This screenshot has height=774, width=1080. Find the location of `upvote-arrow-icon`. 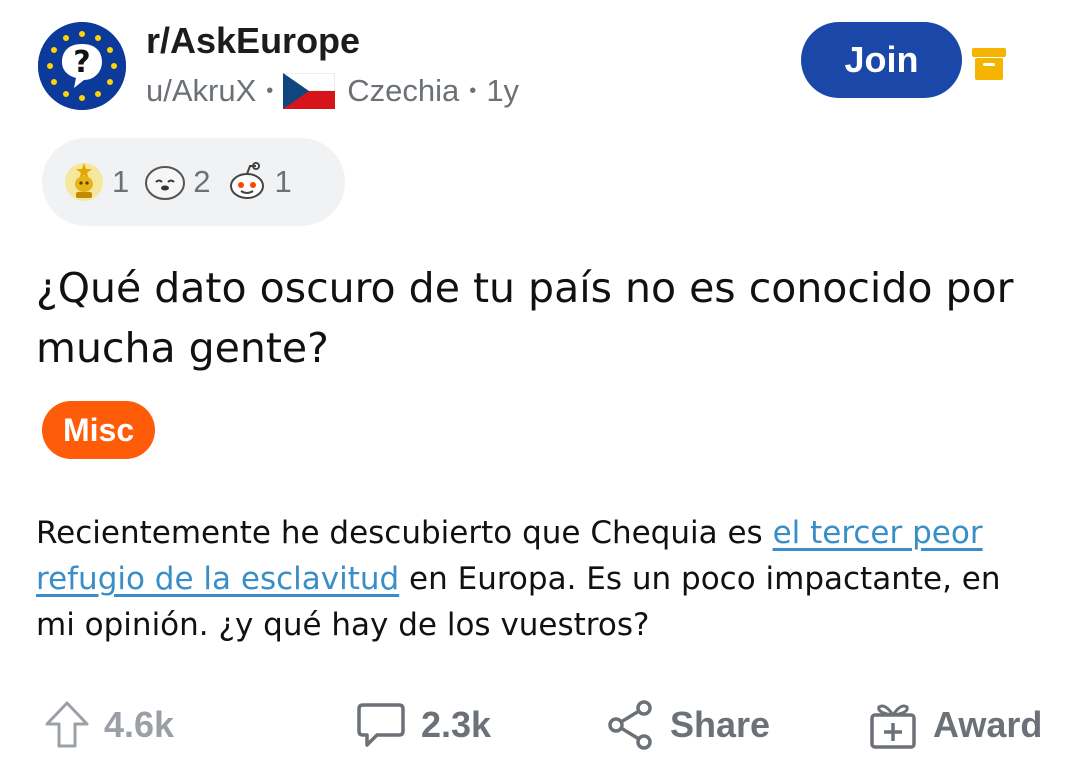

upvote-arrow-icon is located at coordinates (67, 724).